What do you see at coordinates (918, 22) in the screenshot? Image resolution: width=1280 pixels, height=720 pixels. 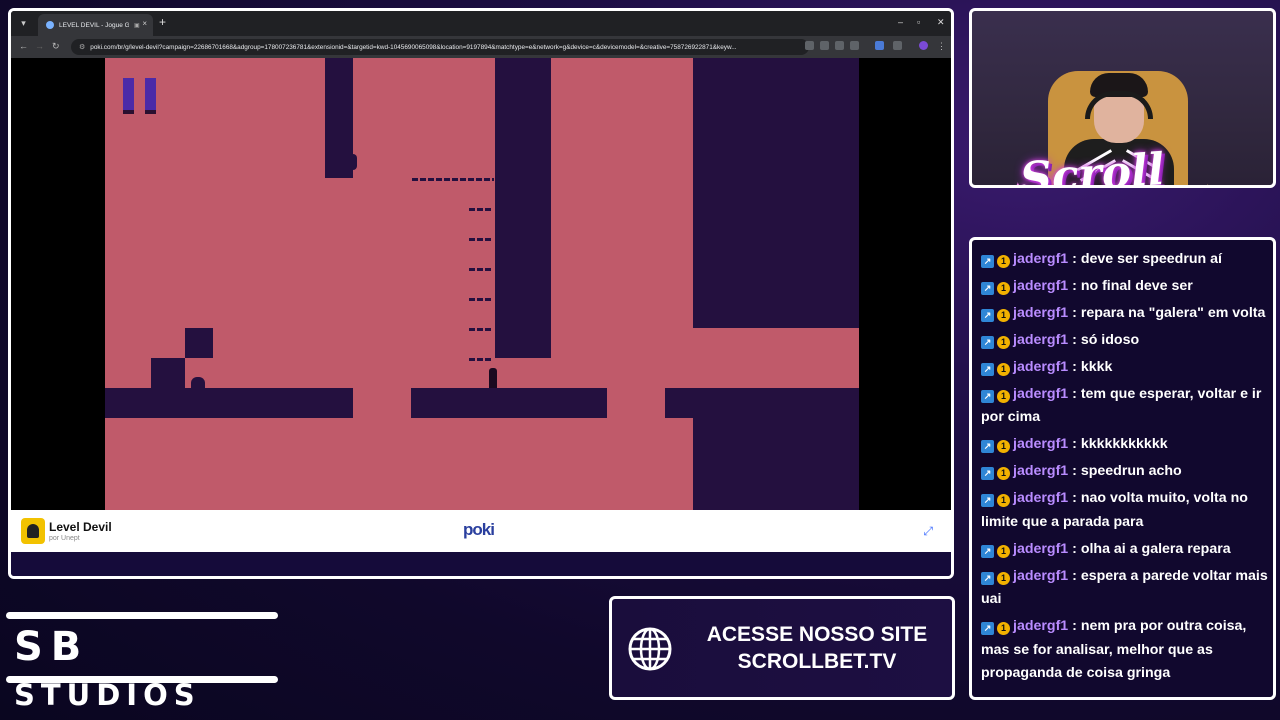 I see `restore-button: ▫` at bounding box center [918, 22].